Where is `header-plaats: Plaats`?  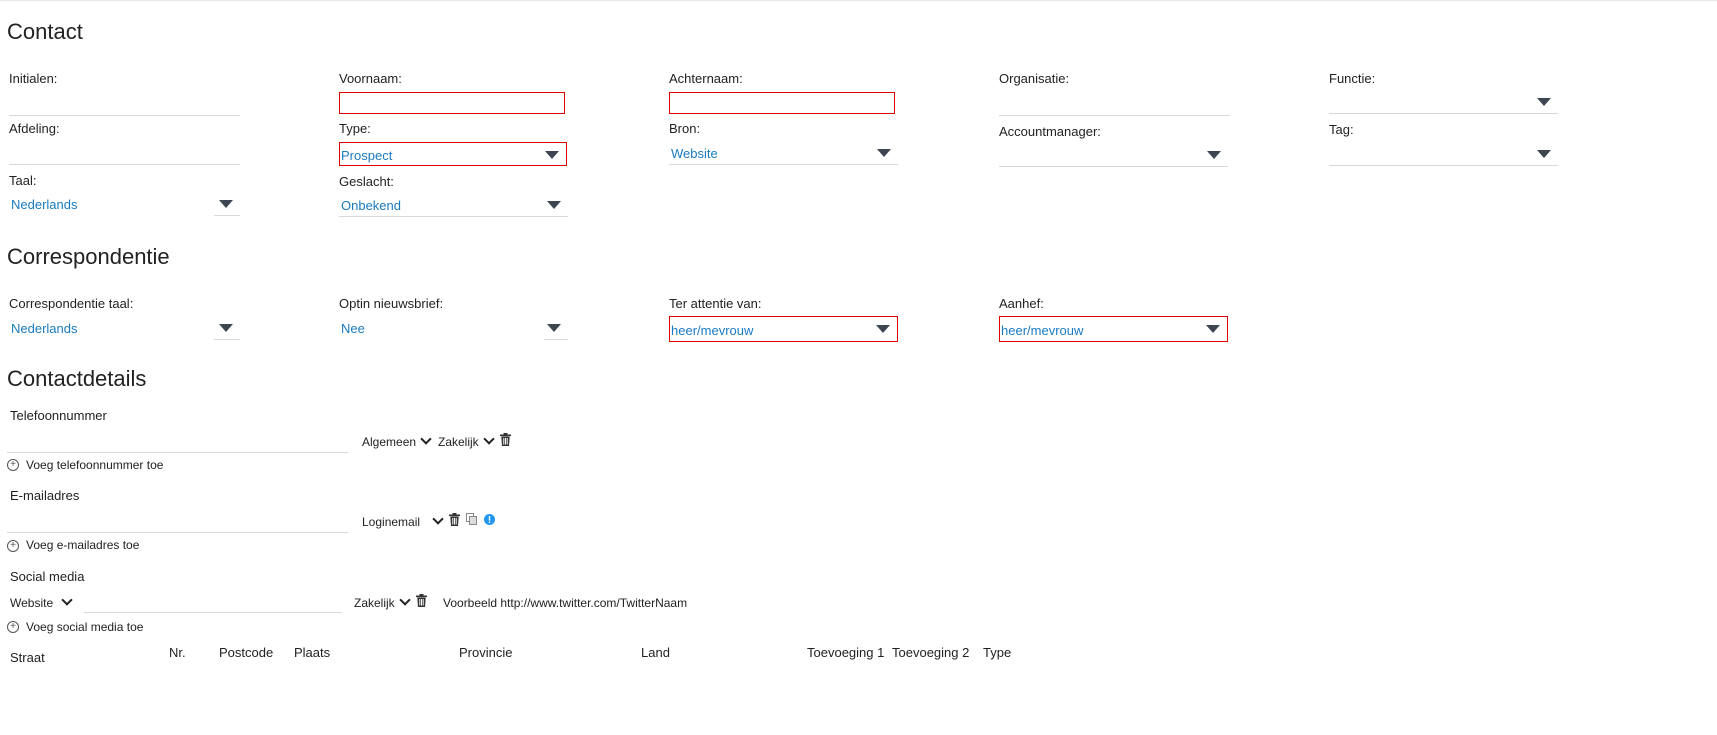
header-plaats: Plaats is located at coordinates (312, 652).